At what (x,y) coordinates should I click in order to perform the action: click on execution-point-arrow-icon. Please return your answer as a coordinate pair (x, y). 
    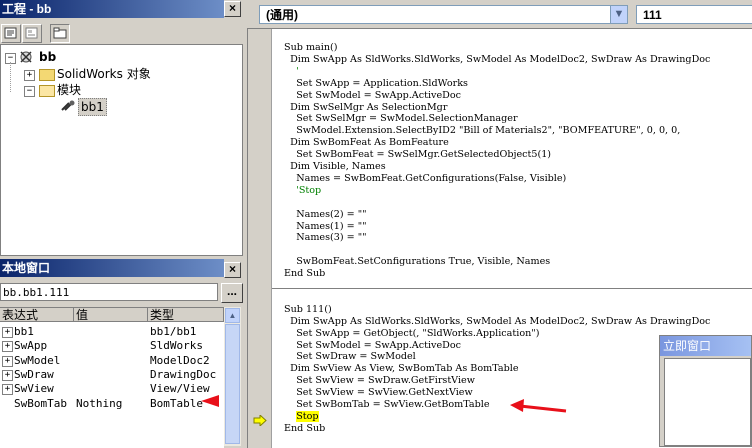
    Looking at the image, I should click on (260, 420).